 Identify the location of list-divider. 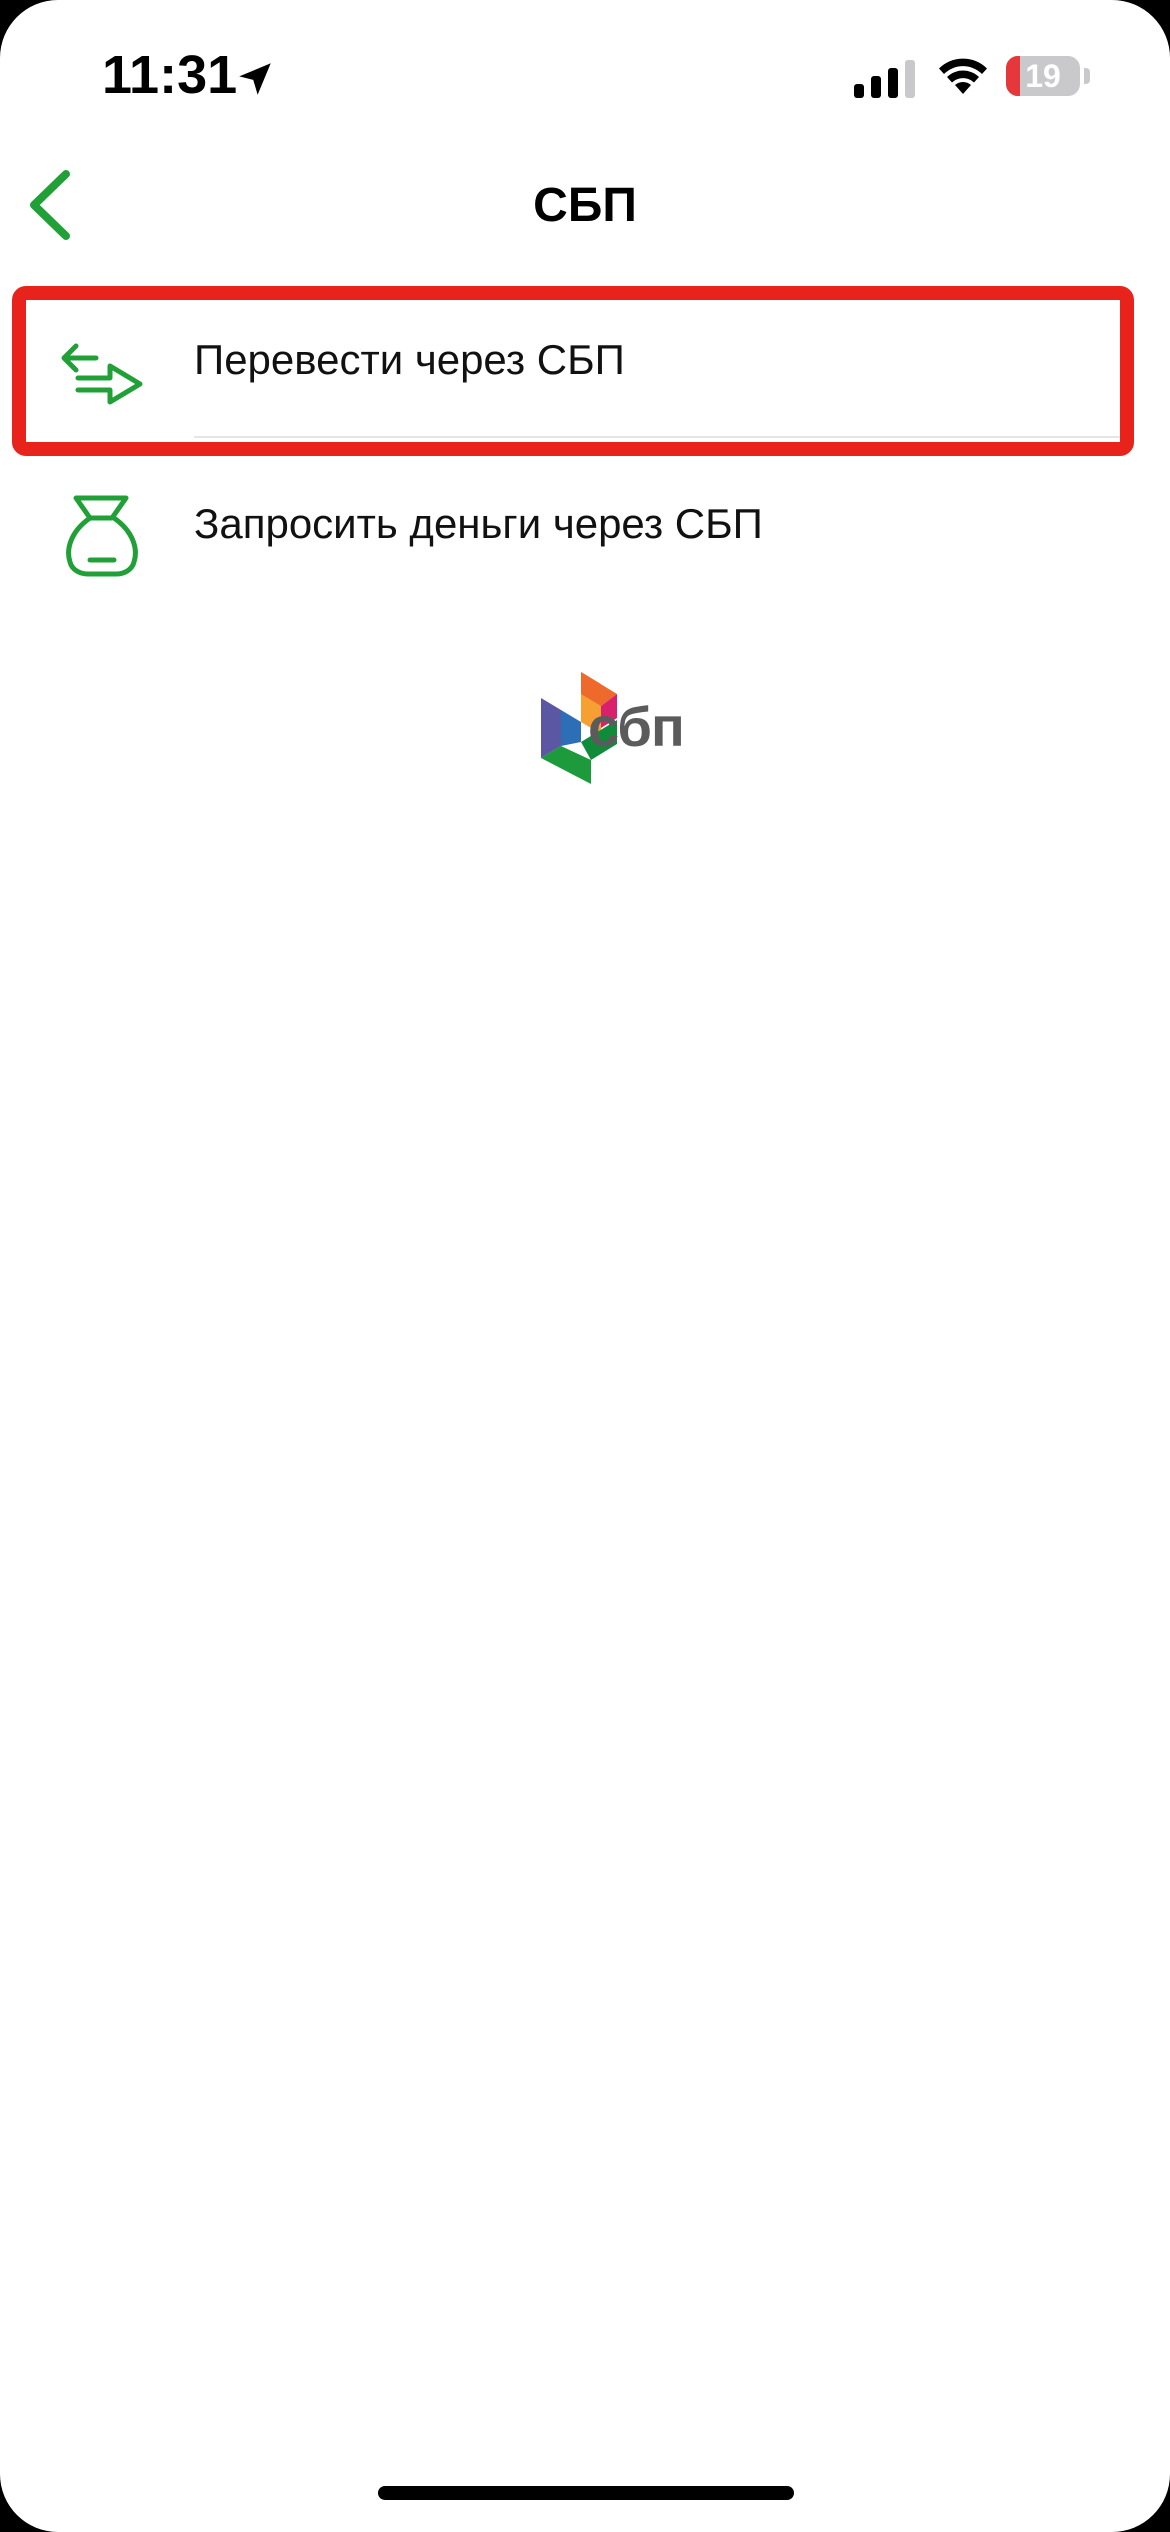
(658, 437).